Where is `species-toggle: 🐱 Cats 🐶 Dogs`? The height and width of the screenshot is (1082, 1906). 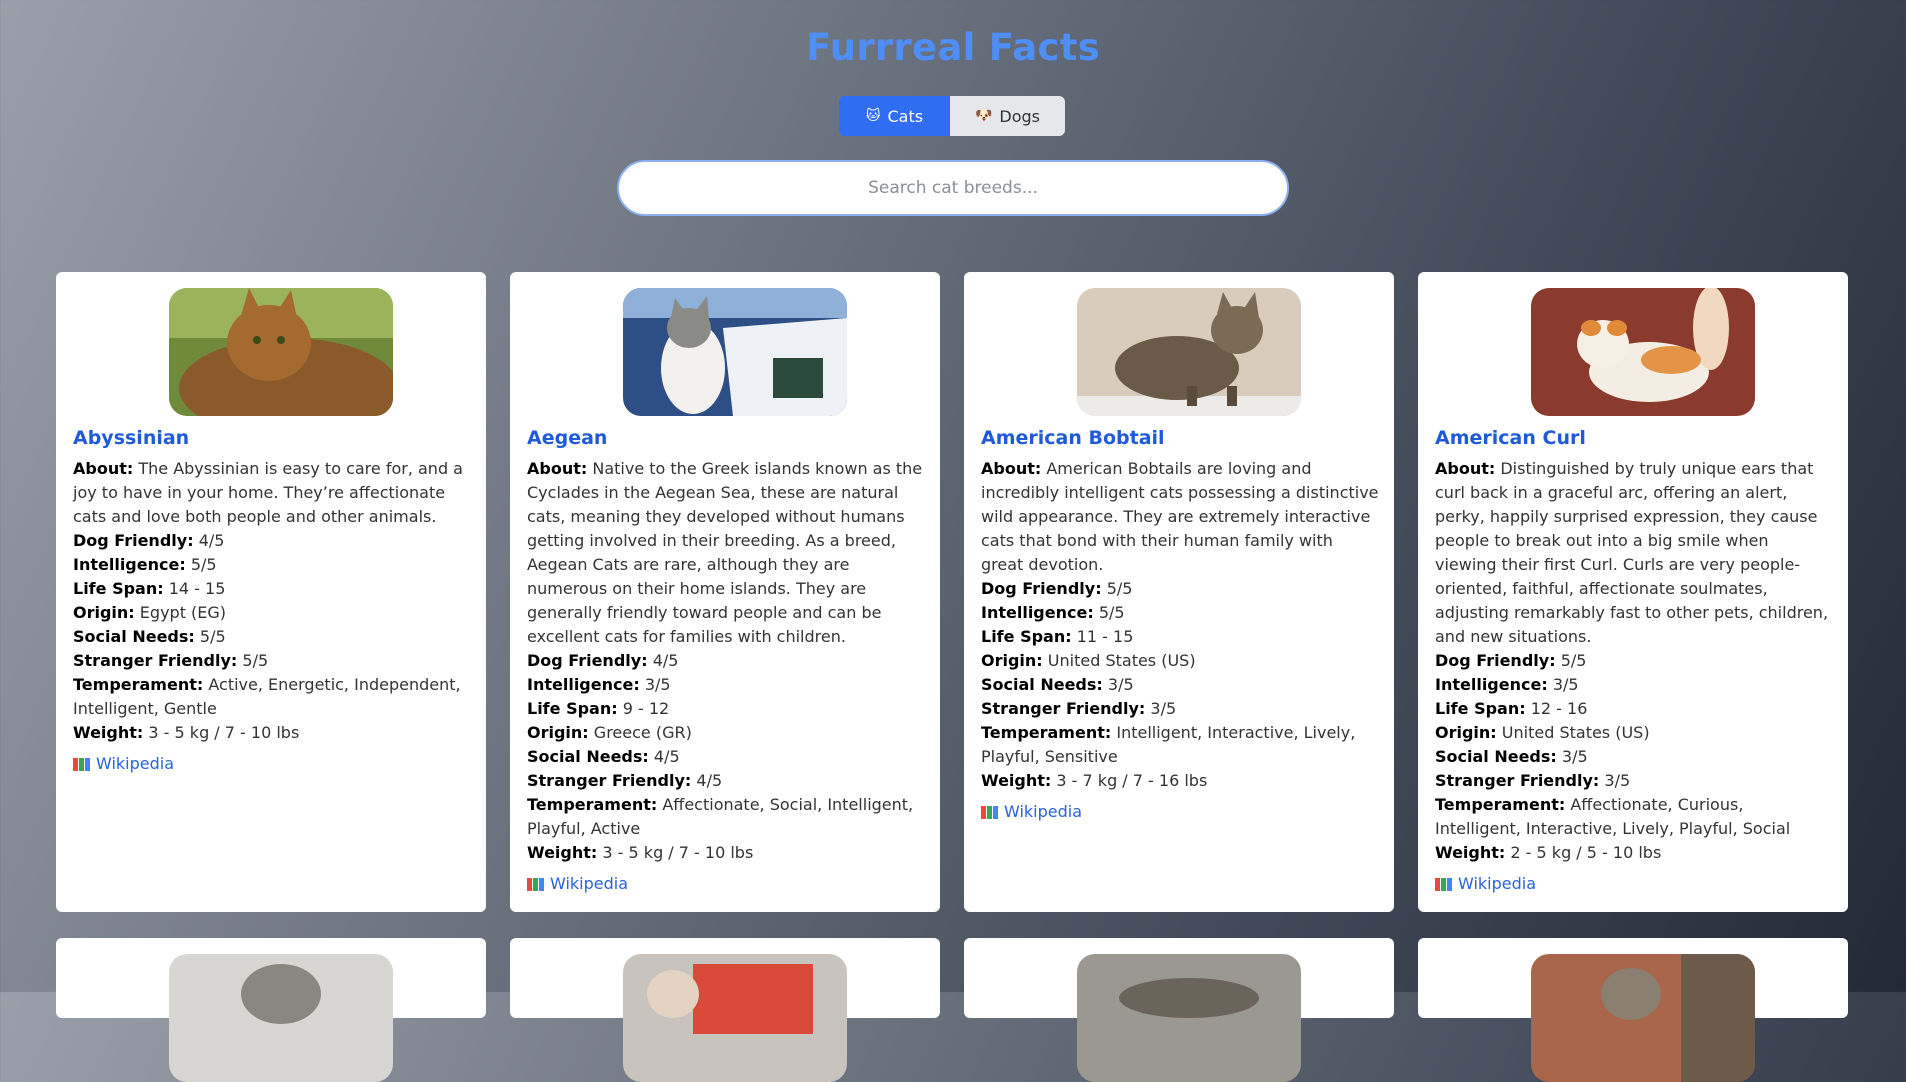 species-toggle: 🐱 Cats 🐶 Dogs is located at coordinates (952, 116).